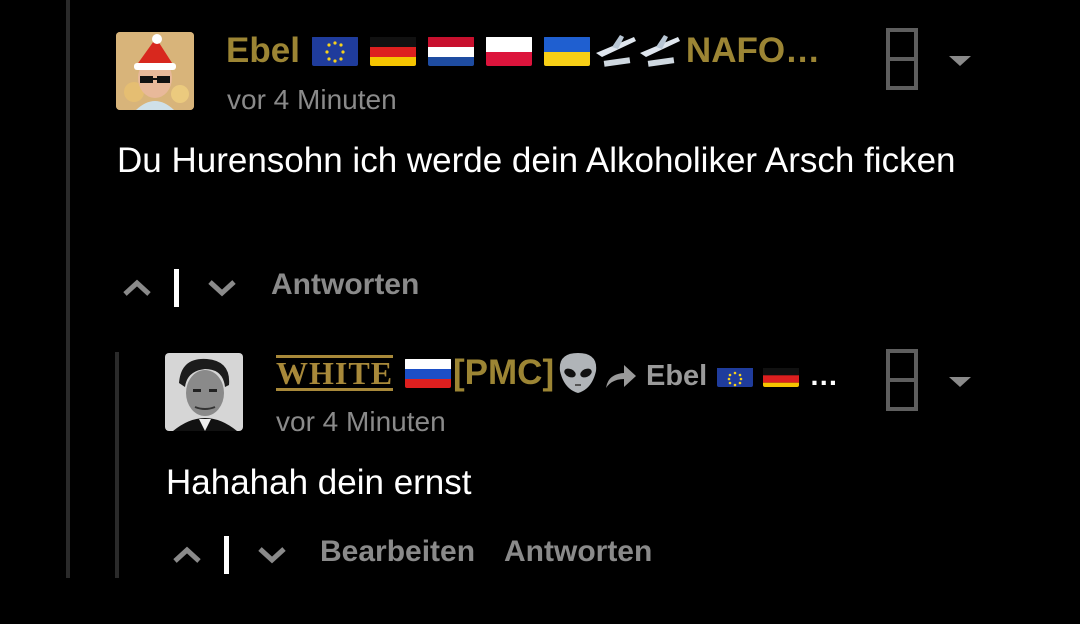 The image size is (1080, 624). What do you see at coordinates (312, 99) in the screenshot?
I see `comment-timestamp: vor 4 Minuten` at bounding box center [312, 99].